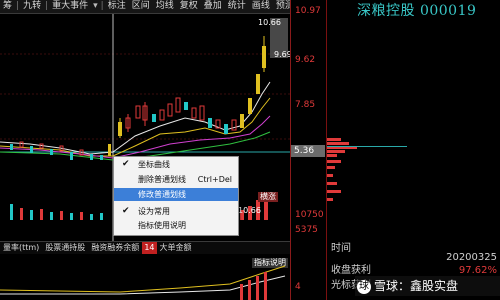 This screenshot has width=500, height=300. What do you see at coordinates (417, 11) in the screenshot?
I see `stock-title: 深粮控股 000019` at bounding box center [417, 11].